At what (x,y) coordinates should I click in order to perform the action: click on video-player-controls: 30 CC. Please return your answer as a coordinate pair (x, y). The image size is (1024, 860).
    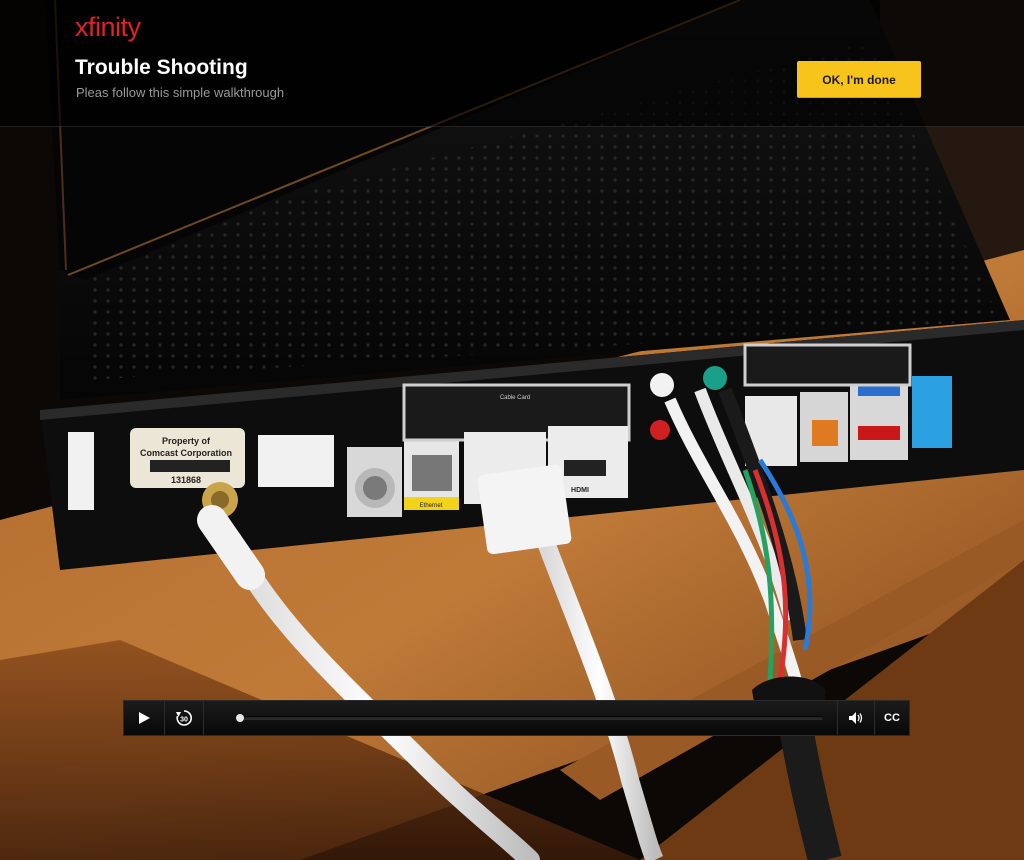
    Looking at the image, I should click on (516, 718).